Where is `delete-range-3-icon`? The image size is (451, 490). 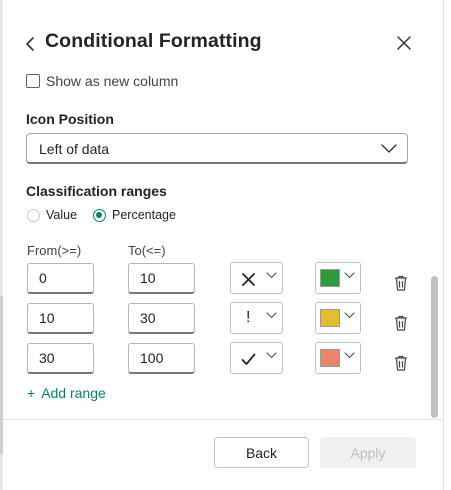 delete-range-3-icon is located at coordinates (401, 363).